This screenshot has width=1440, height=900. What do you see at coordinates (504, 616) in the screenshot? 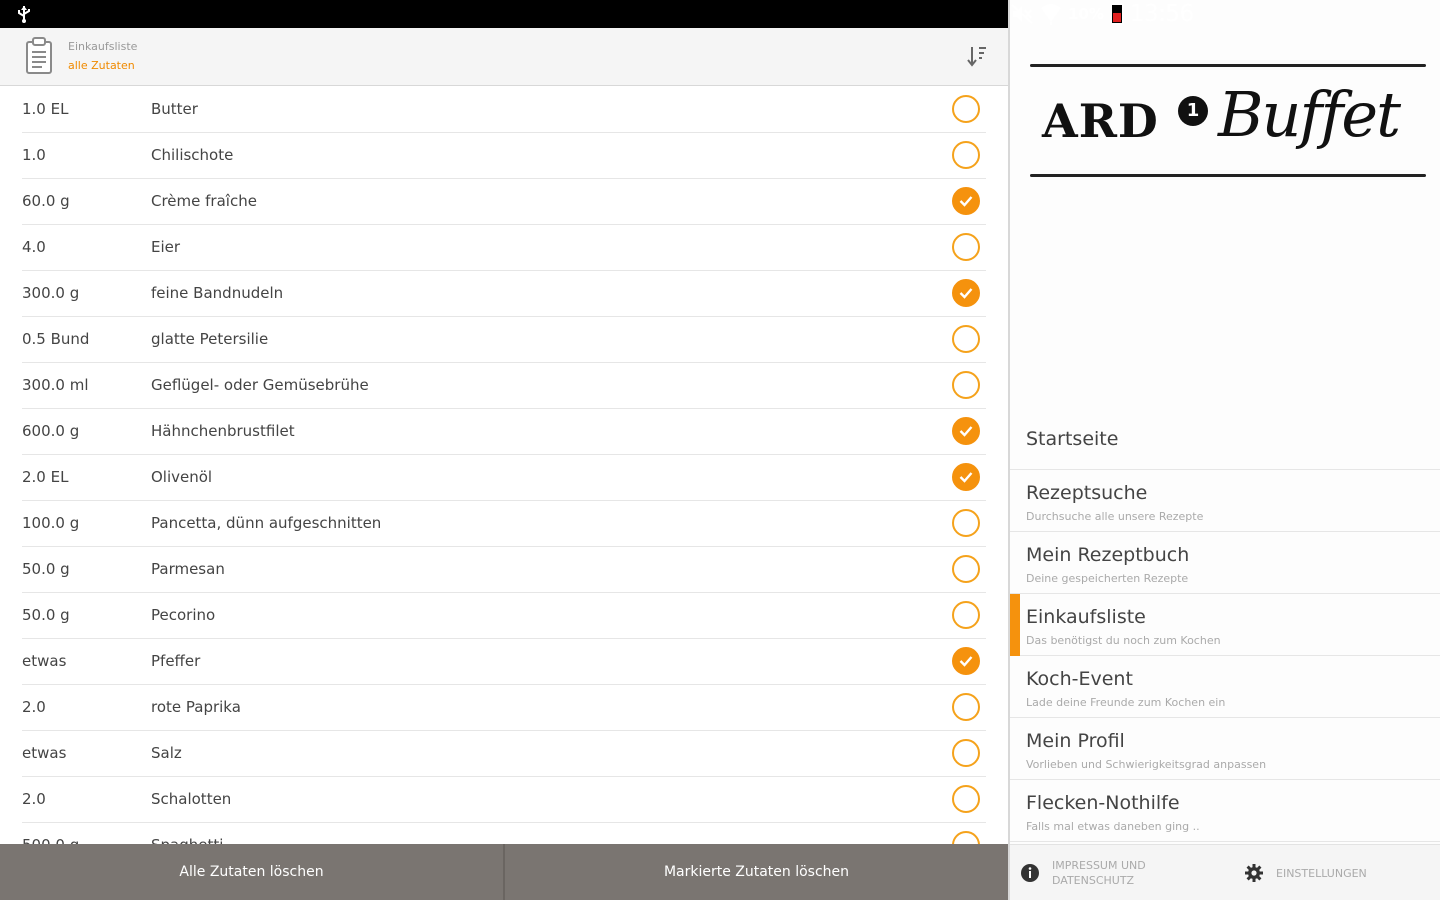
I see `ingredient-row: 50.0 g Pecorino` at bounding box center [504, 616].